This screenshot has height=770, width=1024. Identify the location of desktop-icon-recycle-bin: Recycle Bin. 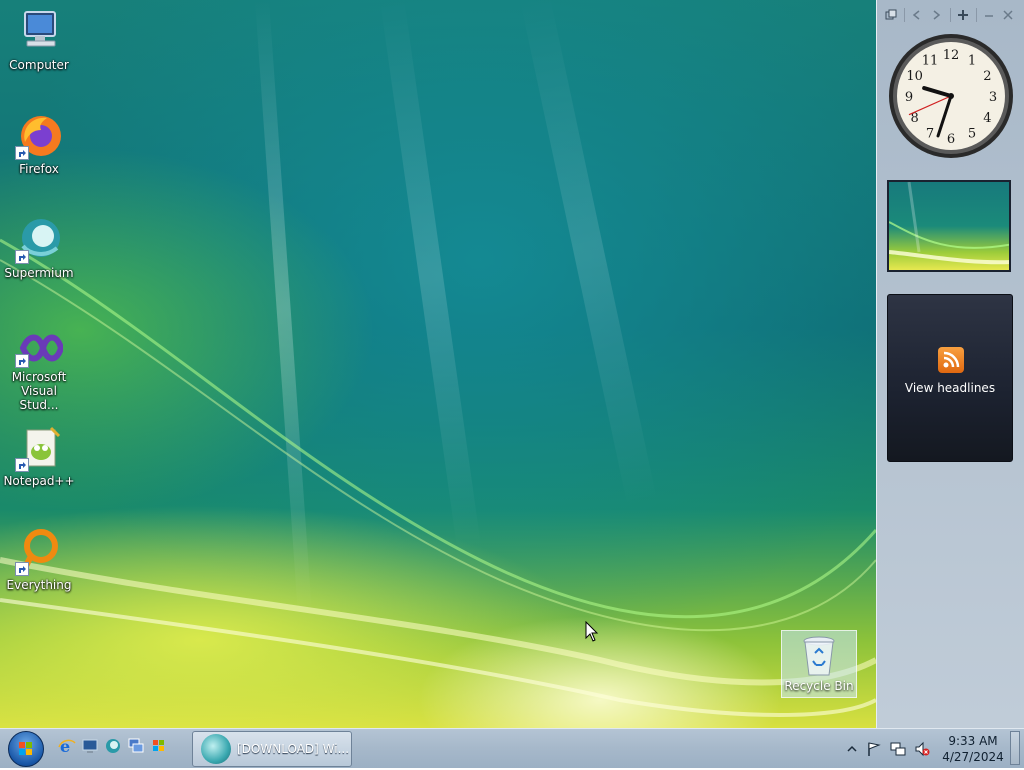
(819, 664).